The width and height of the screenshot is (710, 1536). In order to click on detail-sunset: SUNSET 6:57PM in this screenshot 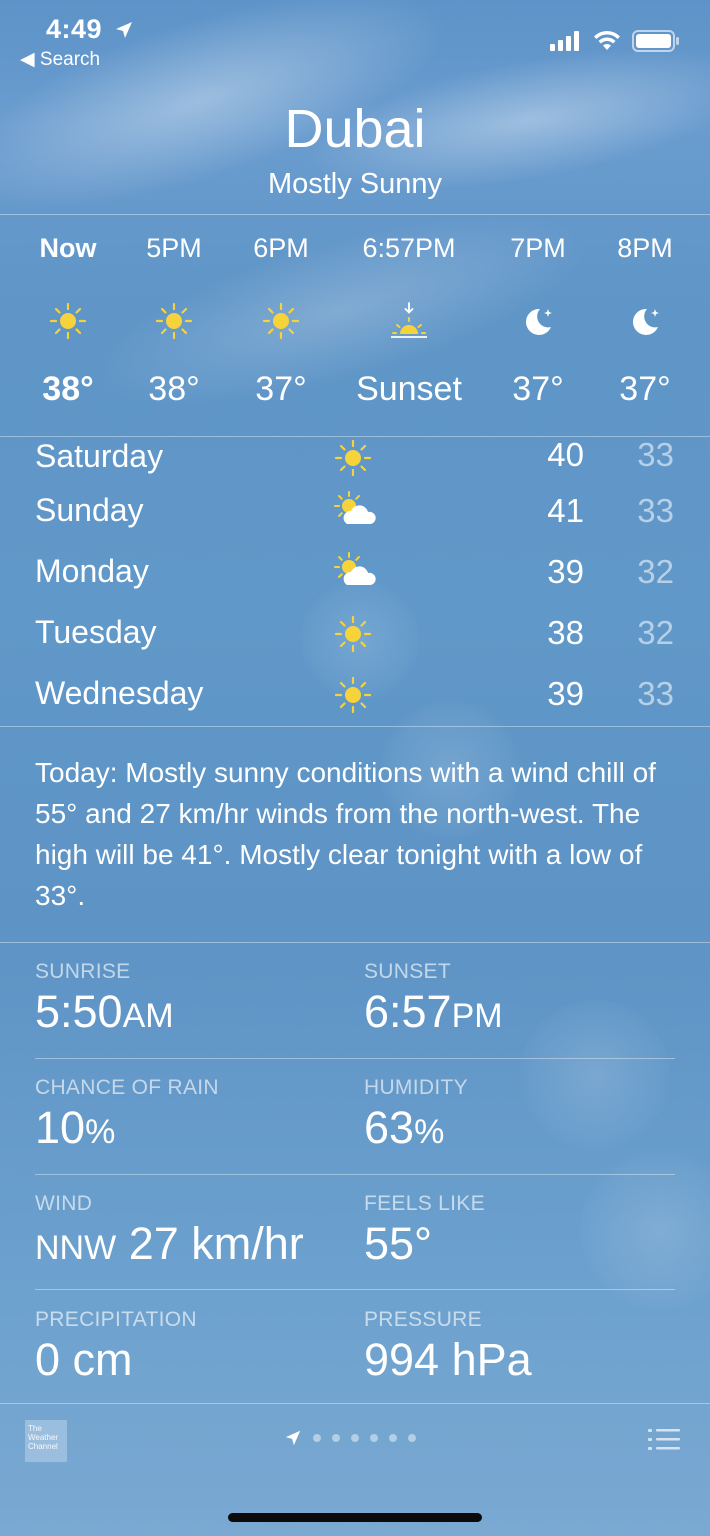, I will do `click(524, 999)`.